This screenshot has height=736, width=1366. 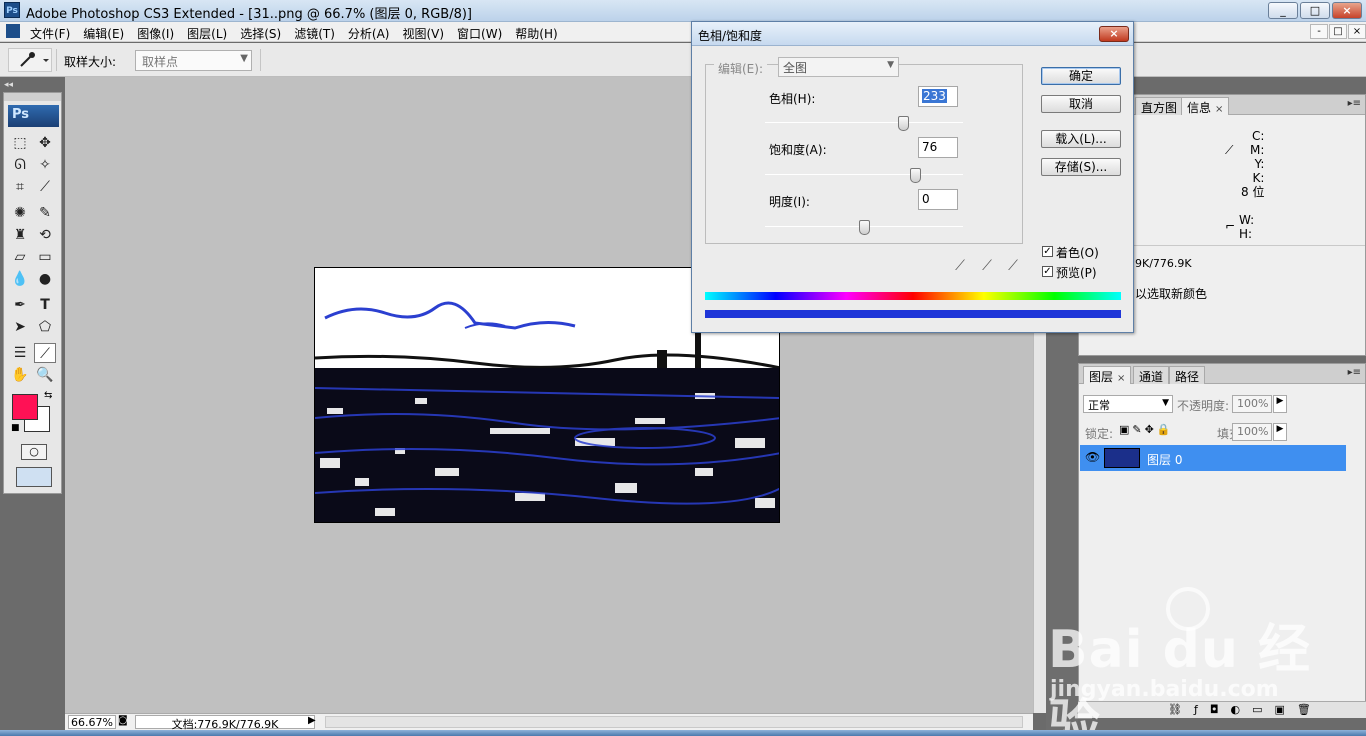 What do you see at coordinates (45, 187) in the screenshot?
I see `slice-tool-icon: ⟋` at bounding box center [45, 187].